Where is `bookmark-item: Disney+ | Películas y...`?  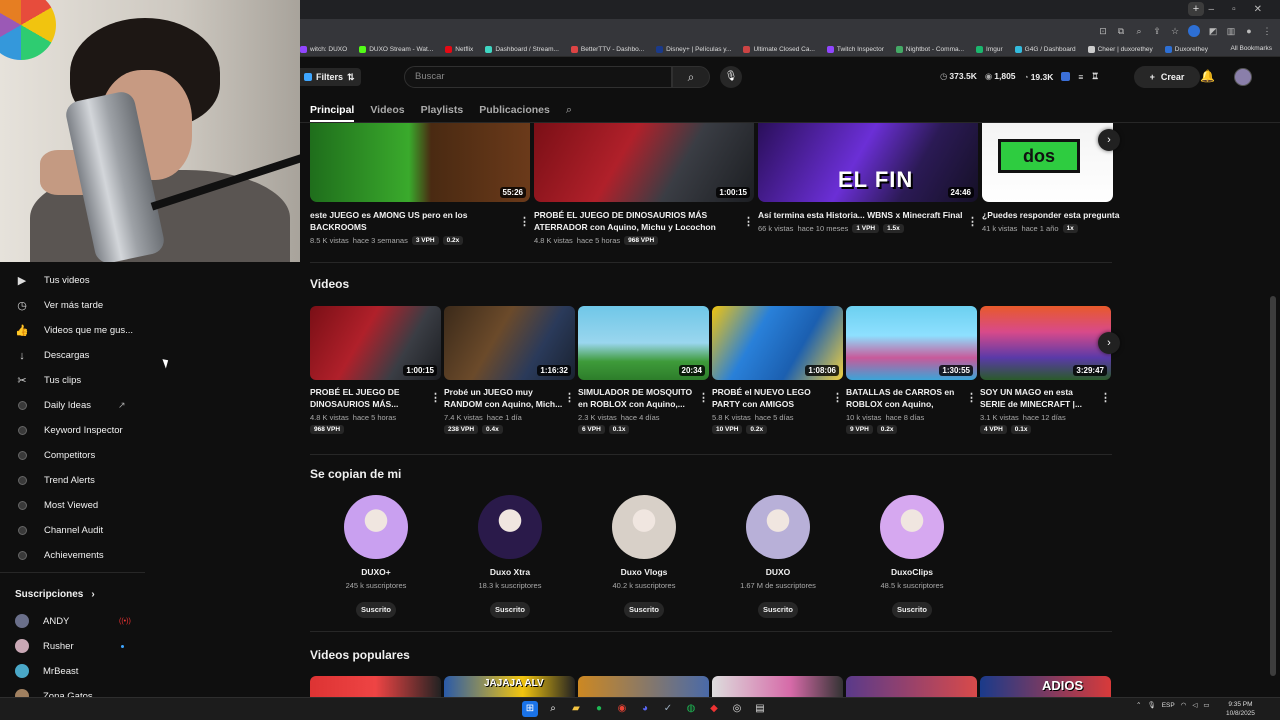 bookmark-item: Disney+ | Películas y... is located at coordinates (693, 49).